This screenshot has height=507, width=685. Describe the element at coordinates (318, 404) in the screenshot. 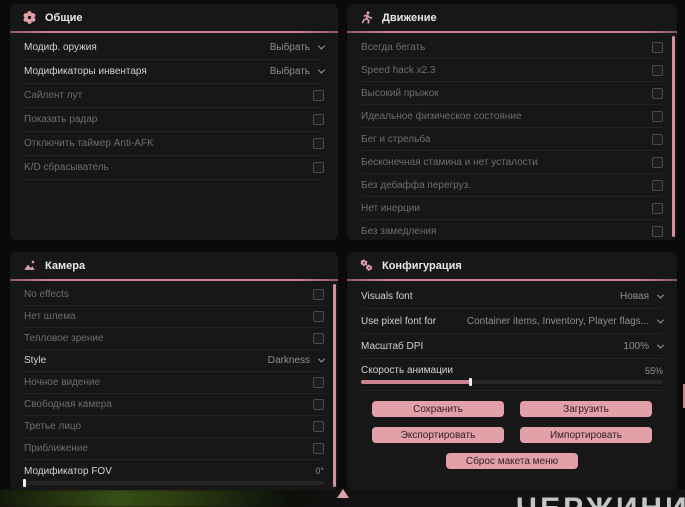

I see `free-camera-checkbox` at that location.